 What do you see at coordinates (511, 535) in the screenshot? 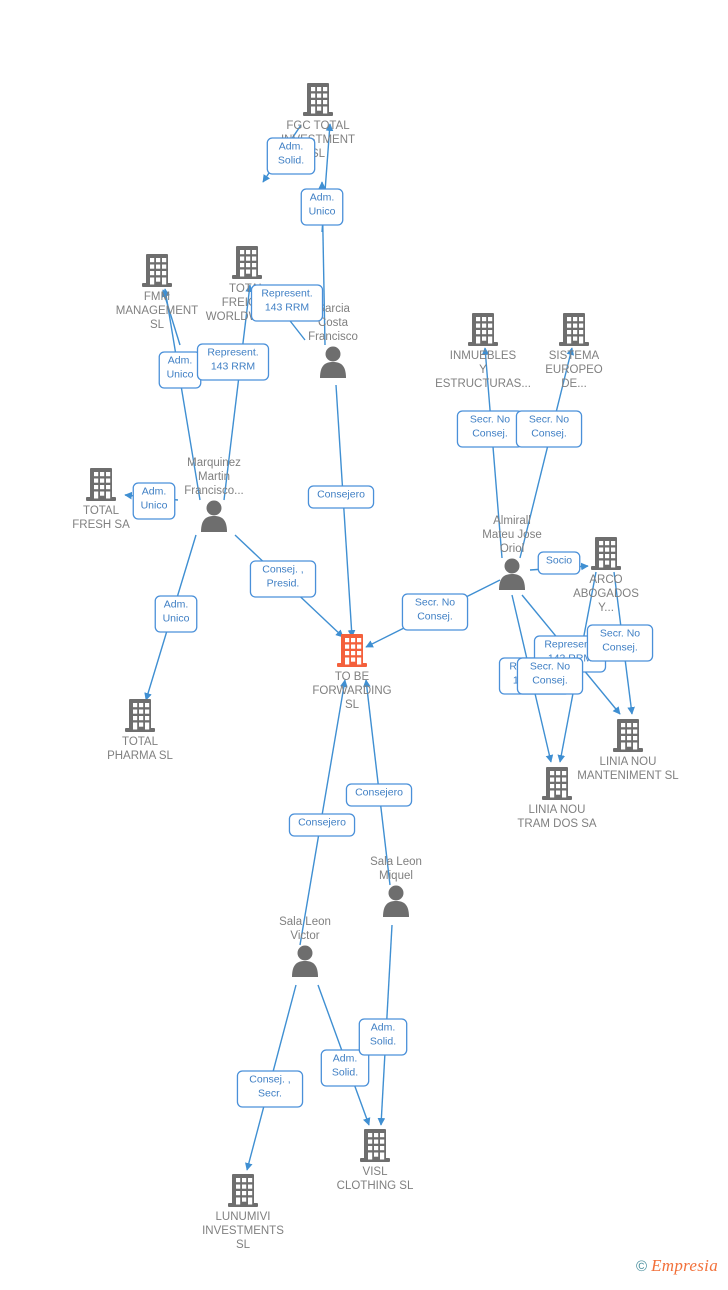
I see `node-label: Almirall Mateu Jose Oriol` at bounding box center [511, 535].